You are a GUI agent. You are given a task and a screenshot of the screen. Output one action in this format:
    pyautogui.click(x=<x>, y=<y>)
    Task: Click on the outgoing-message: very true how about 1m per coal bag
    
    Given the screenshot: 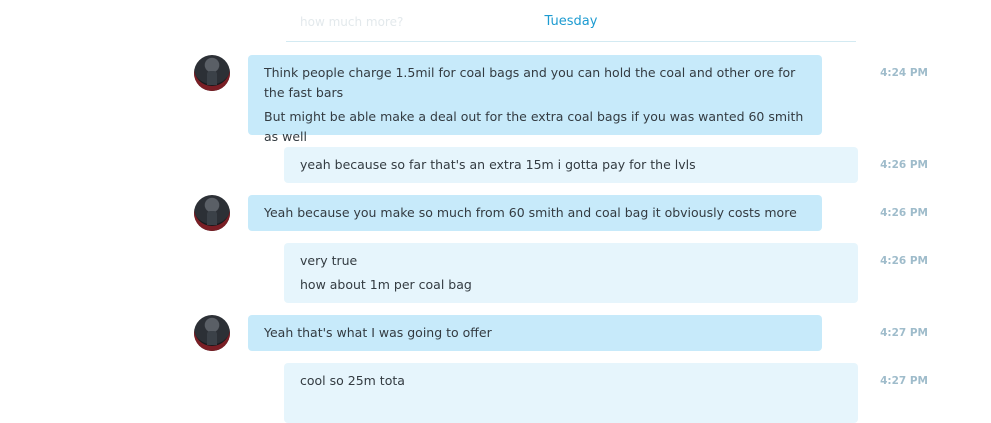 What is the action you would take?
    pyautogui.click(x=571, y=273)
    